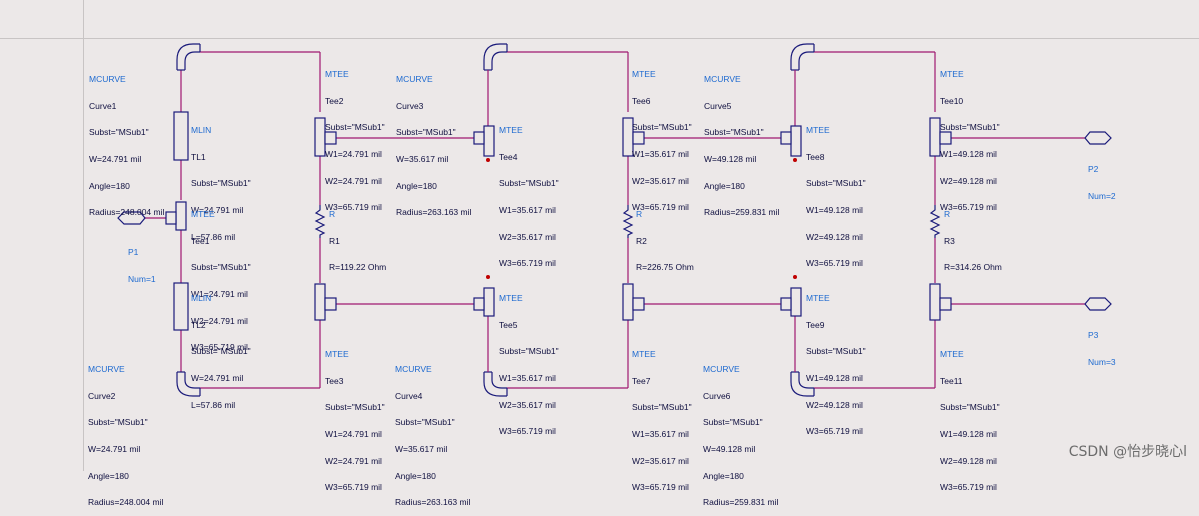  I want to click on tee5-symbol, so click(484, 302).